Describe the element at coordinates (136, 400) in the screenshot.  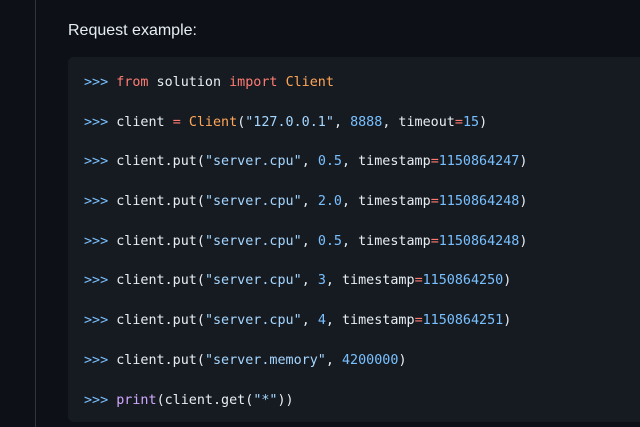
I see `code-token: print` at that location.